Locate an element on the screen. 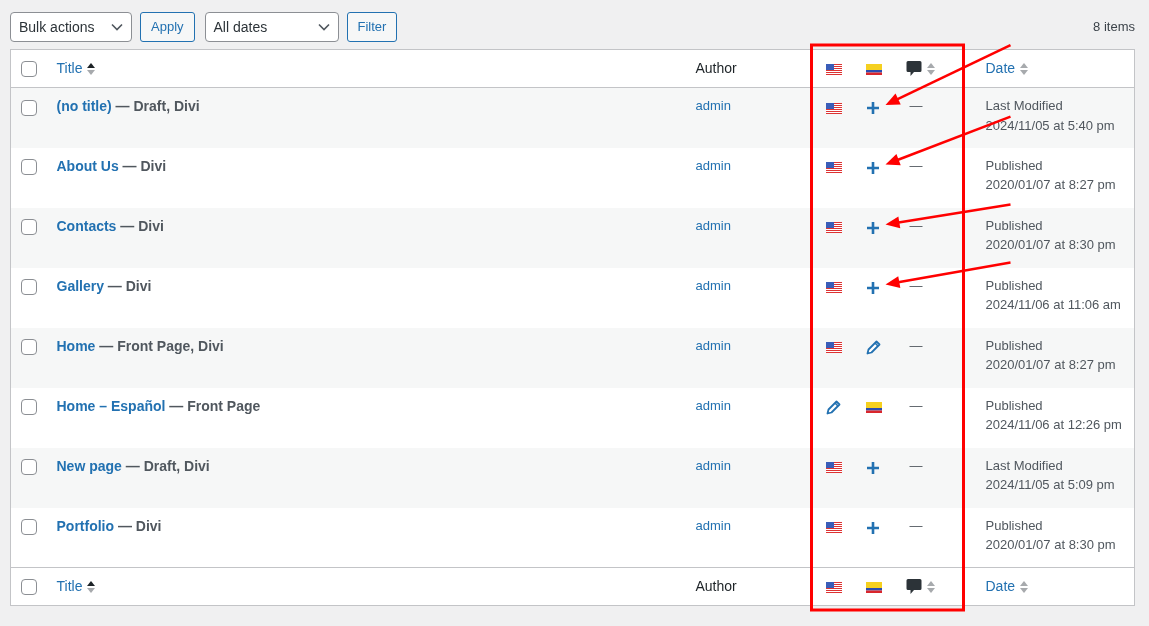 The height and width of the screenshot is (626, 1149). page-title-link: New page is located at coordinates (89, 465).